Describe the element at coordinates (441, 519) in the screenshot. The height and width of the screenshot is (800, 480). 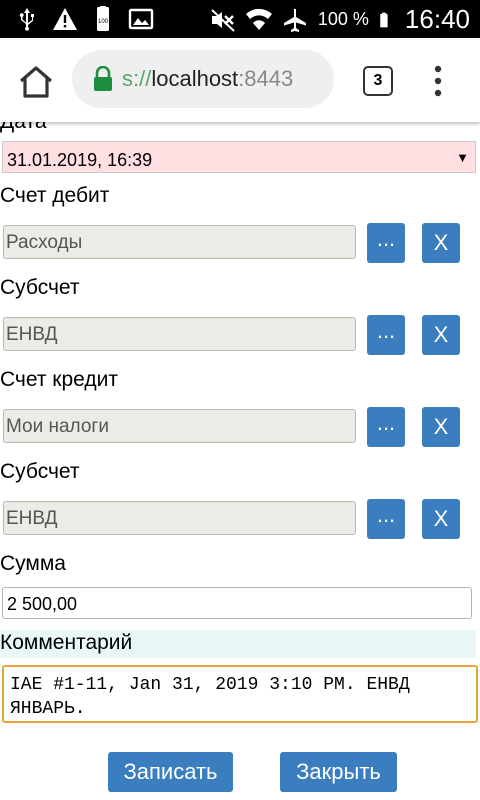
I see `credit-subaccount-clear-button: X` at that location.